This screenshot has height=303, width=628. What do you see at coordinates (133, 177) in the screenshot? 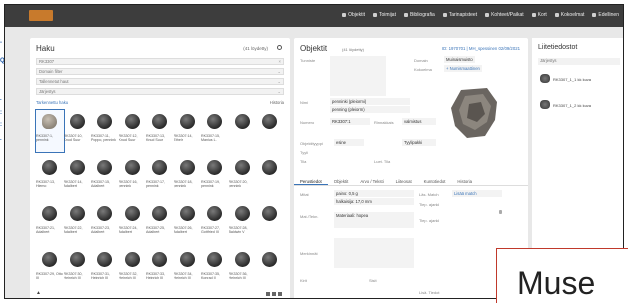
I see `result-card: RK3307:16, pennink` at bounding box center [133, 177].